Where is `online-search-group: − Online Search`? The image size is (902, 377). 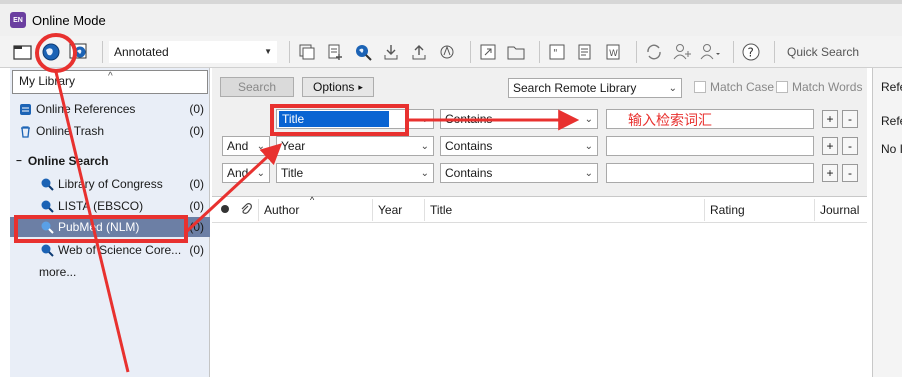 online-search-group: − Online Search is located at coordinates (110, 161).